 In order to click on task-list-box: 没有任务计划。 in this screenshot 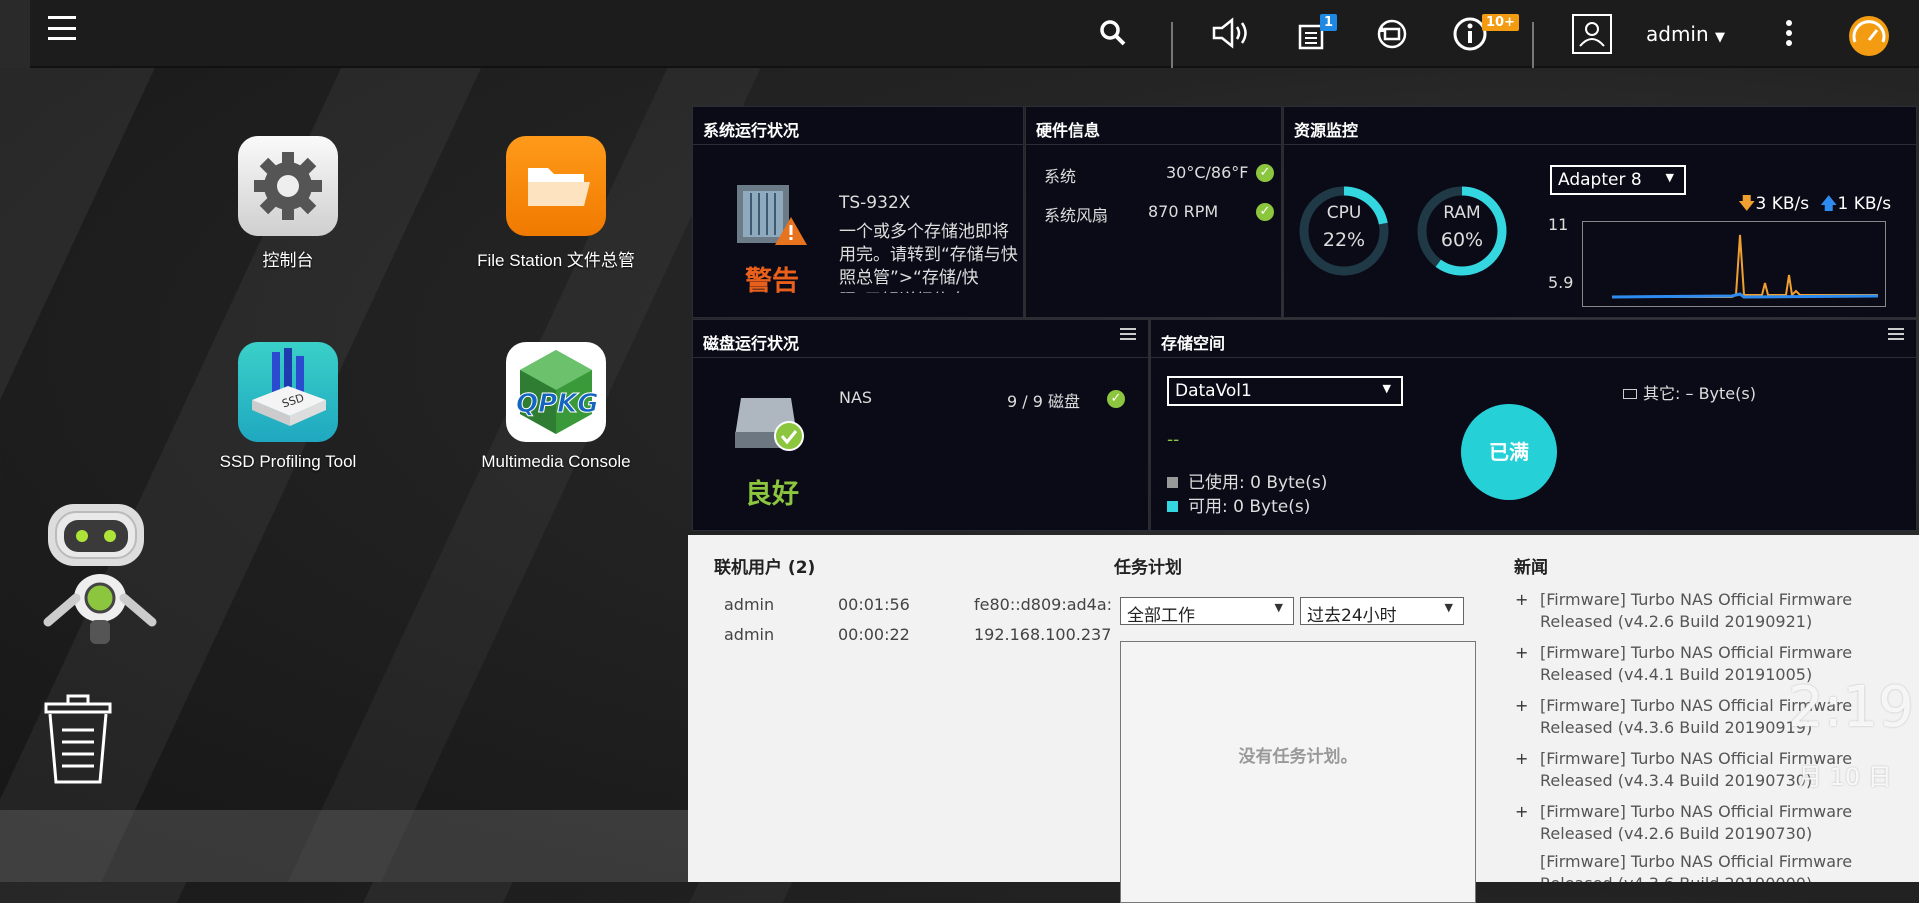, I will do `click(1298, 772)`.